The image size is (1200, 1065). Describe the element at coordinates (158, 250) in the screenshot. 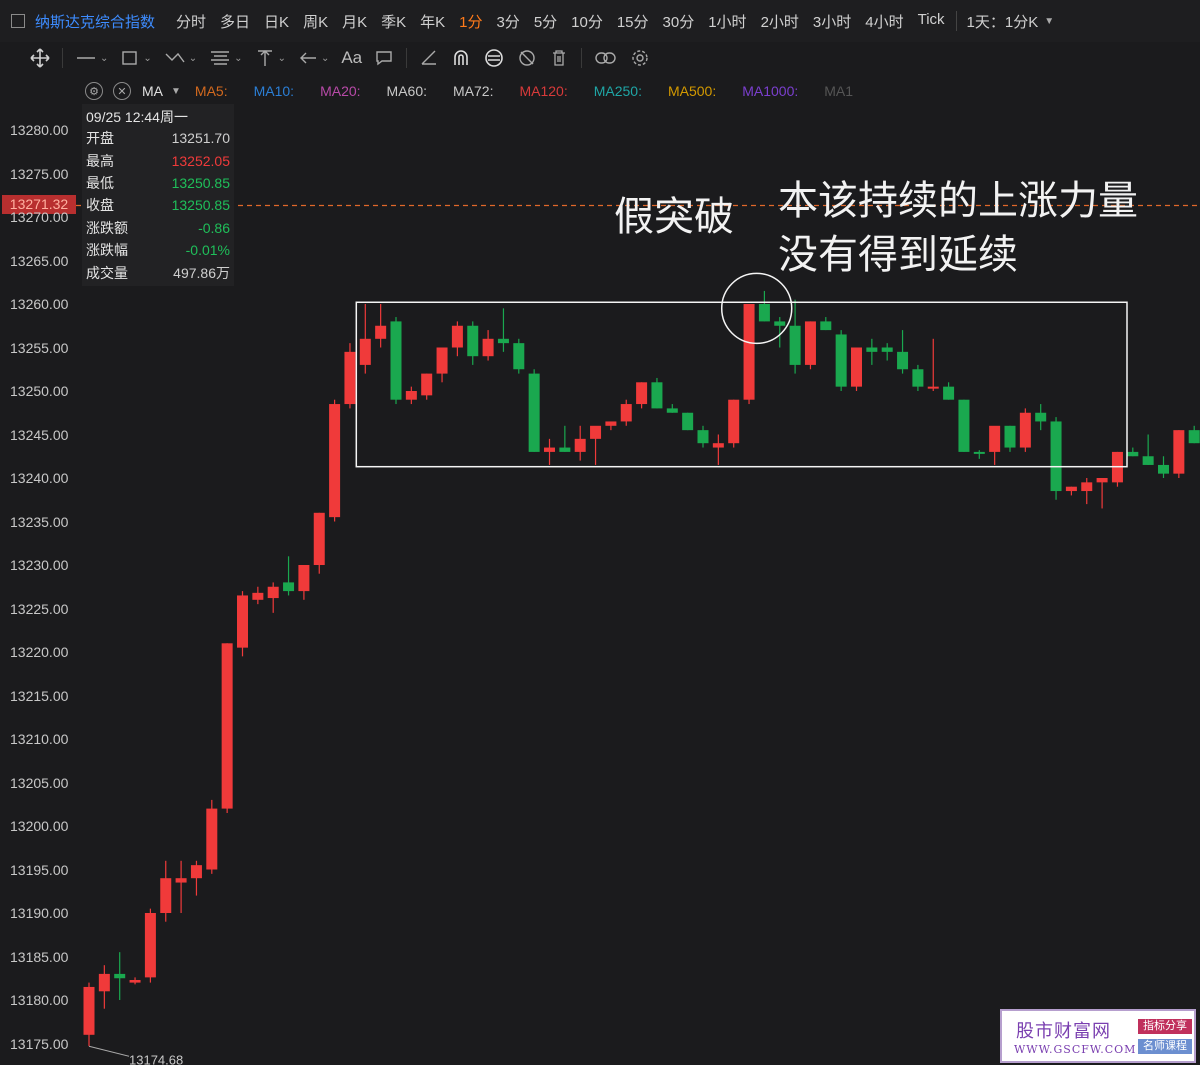

I see `info-row: 涨跌幅 -0.01%` at that location.